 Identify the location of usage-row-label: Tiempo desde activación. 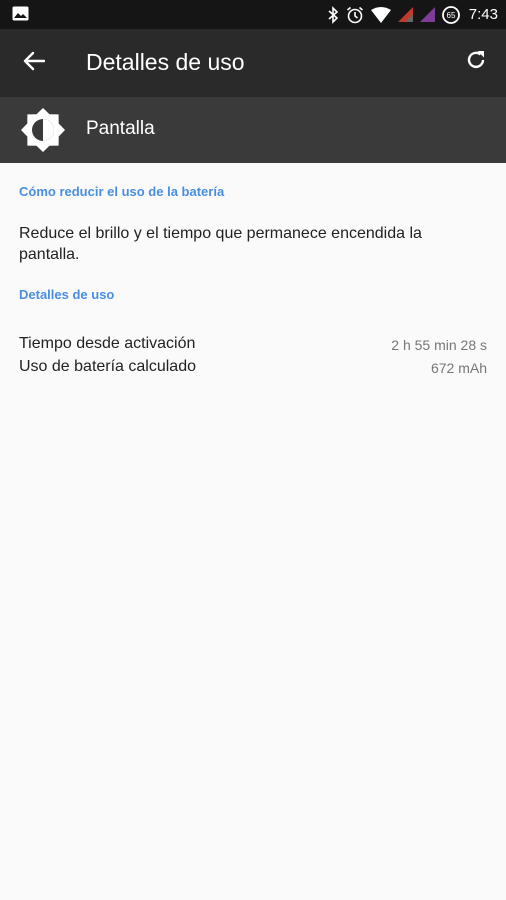
(107, 343).